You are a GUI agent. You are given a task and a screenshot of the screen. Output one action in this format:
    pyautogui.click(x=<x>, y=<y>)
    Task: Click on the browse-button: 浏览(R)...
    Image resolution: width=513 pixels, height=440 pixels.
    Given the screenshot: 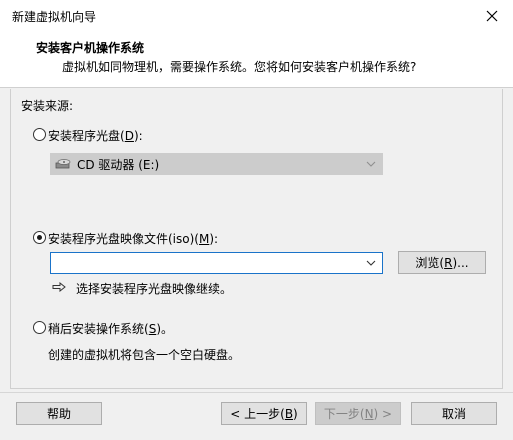 What is the action you would take?
    pyautogui.click(x=442, y=262)
    